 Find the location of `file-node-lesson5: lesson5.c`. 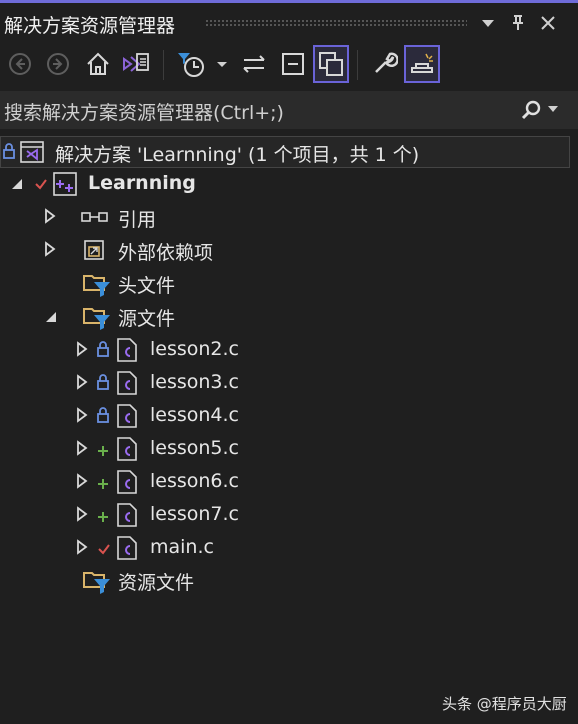

file-node-lesson5: lesson5.c is located at coordinates (289, 449).